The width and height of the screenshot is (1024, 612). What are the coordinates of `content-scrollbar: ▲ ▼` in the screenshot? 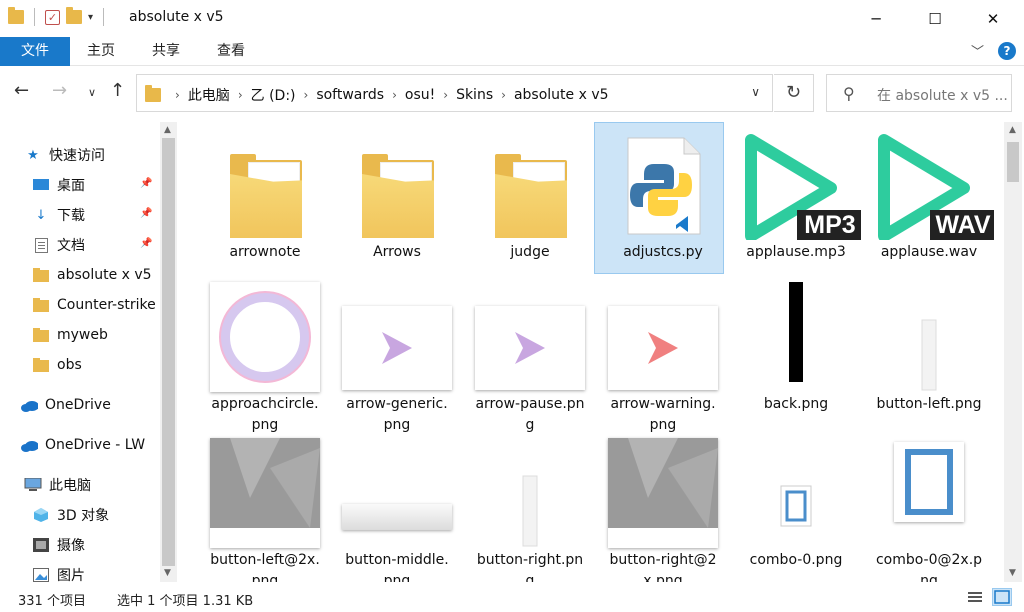 It's located at (1013, 352).